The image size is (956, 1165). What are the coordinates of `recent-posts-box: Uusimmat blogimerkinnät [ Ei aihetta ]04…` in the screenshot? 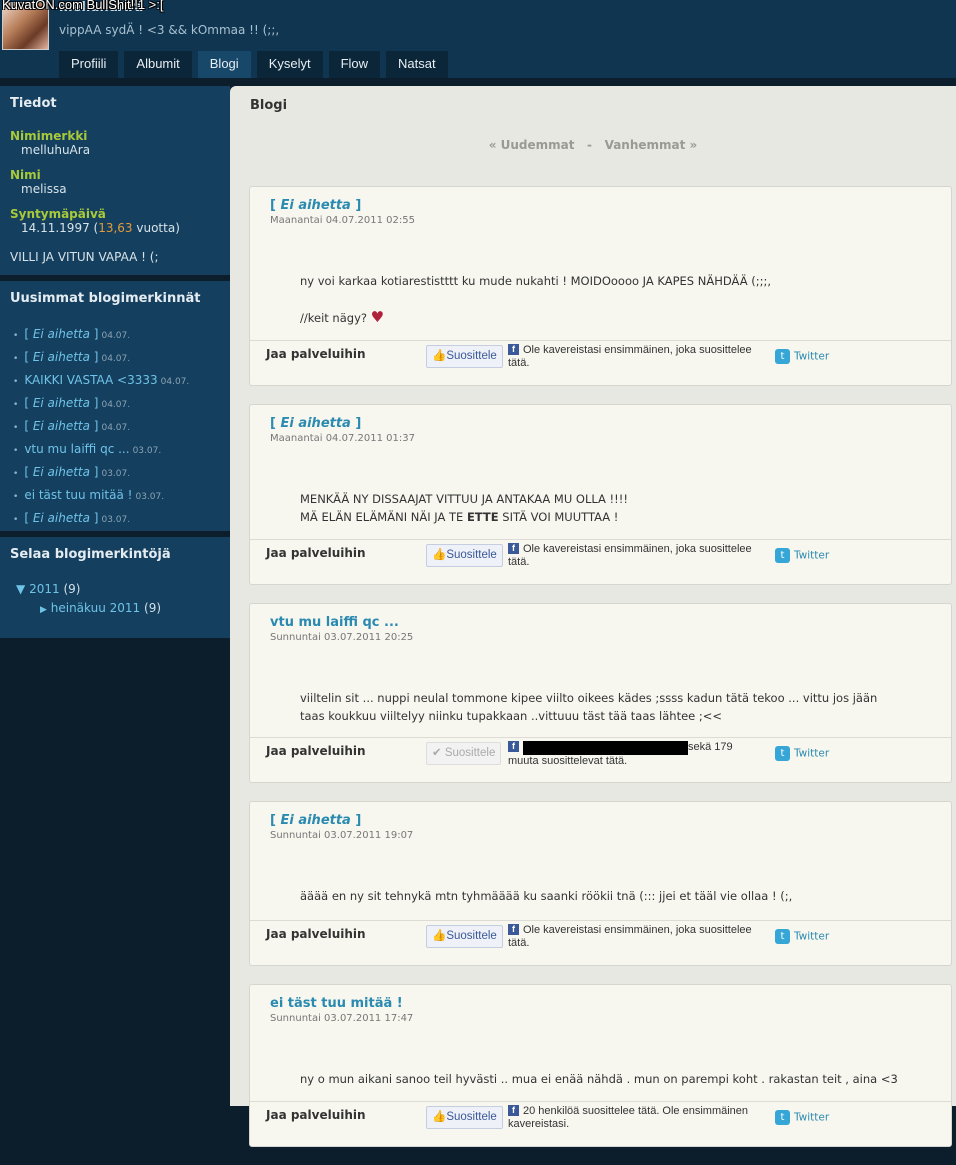 It's located at (115, 406).